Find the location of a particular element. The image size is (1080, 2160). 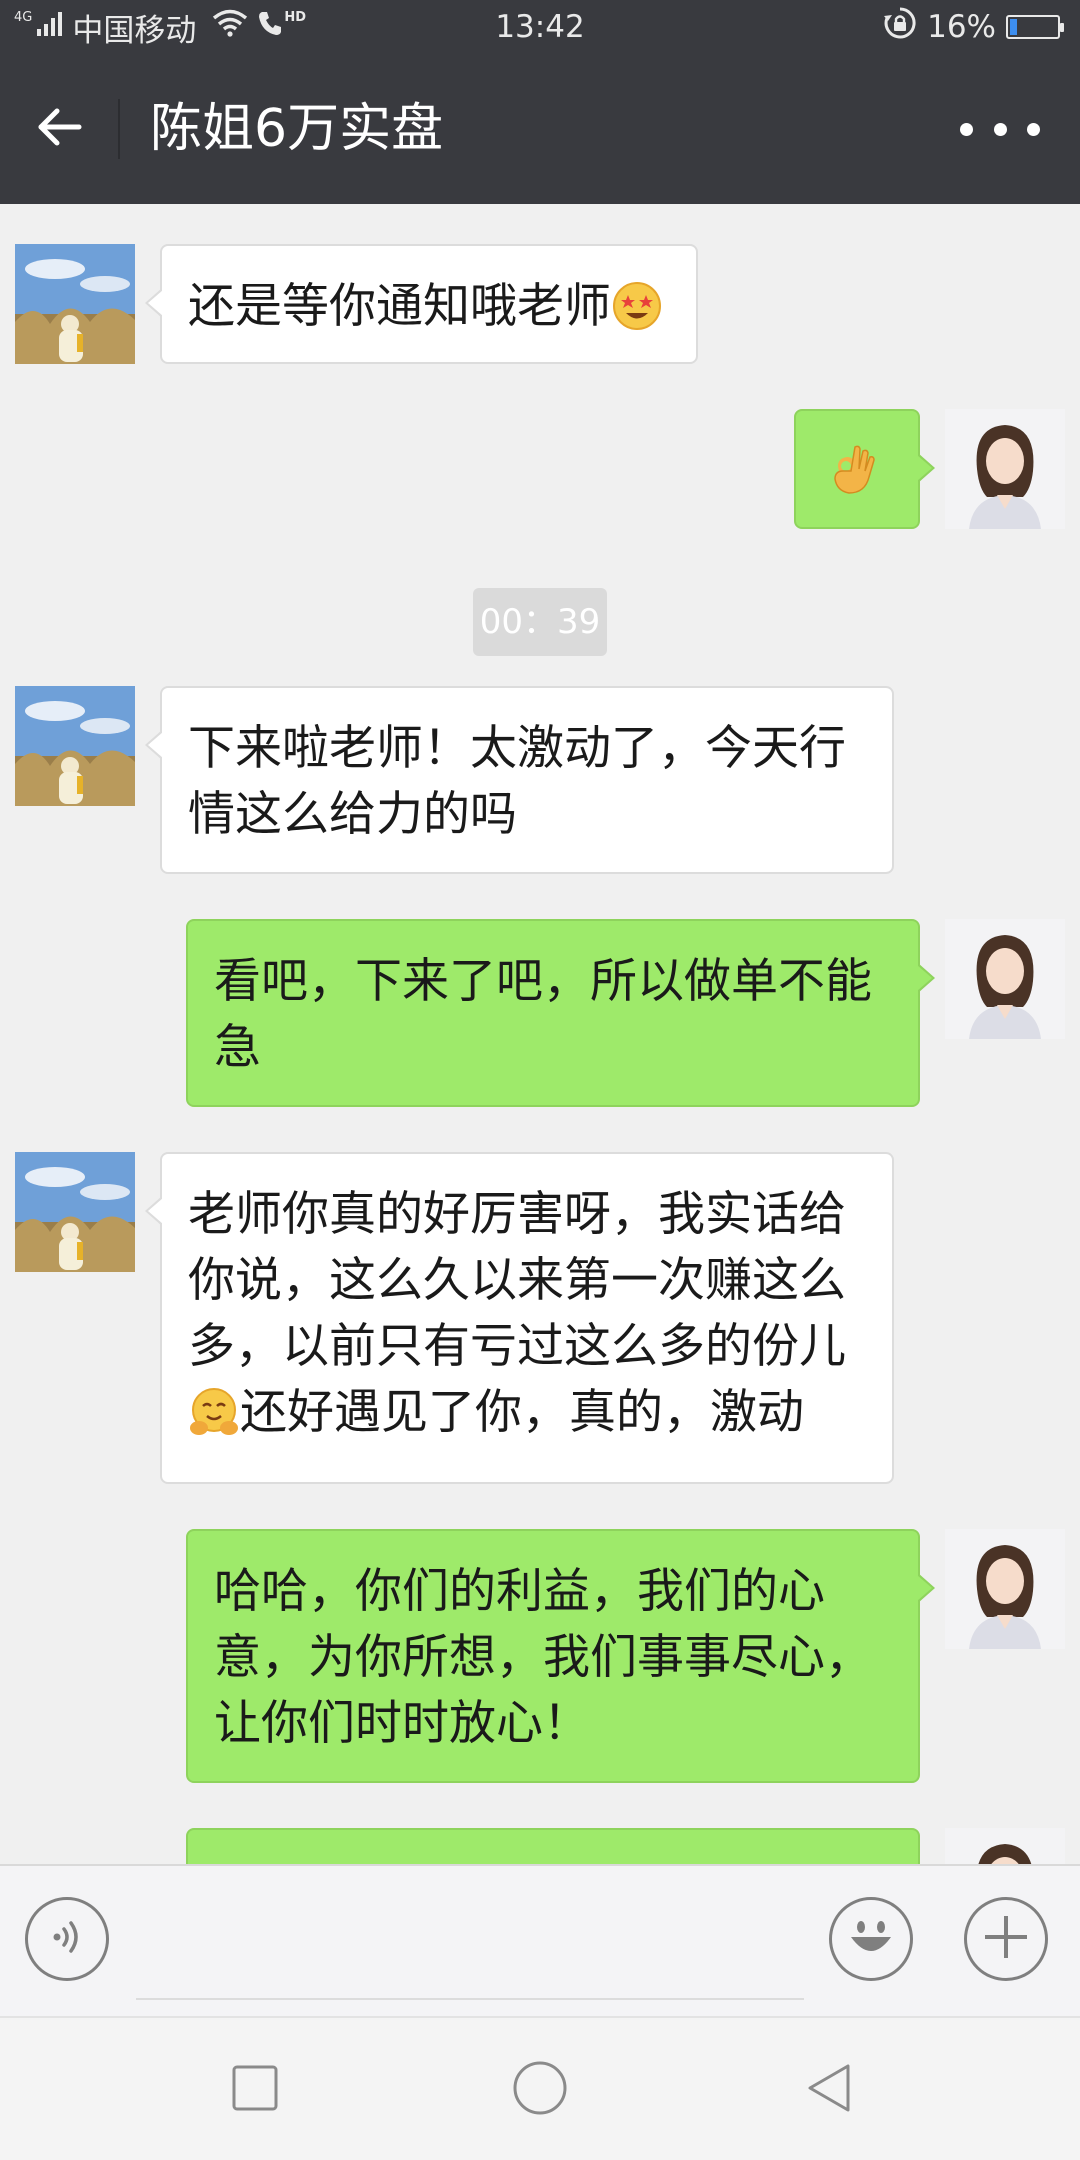

voice-button is located at coordinates (67, 1939).